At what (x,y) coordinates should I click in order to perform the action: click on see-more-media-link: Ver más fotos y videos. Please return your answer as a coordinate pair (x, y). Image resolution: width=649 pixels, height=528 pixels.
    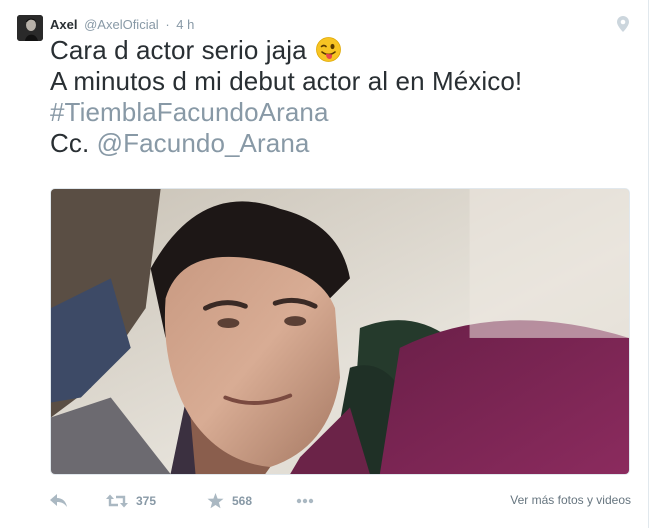
    Looking at the image, I should click on (570, 500).